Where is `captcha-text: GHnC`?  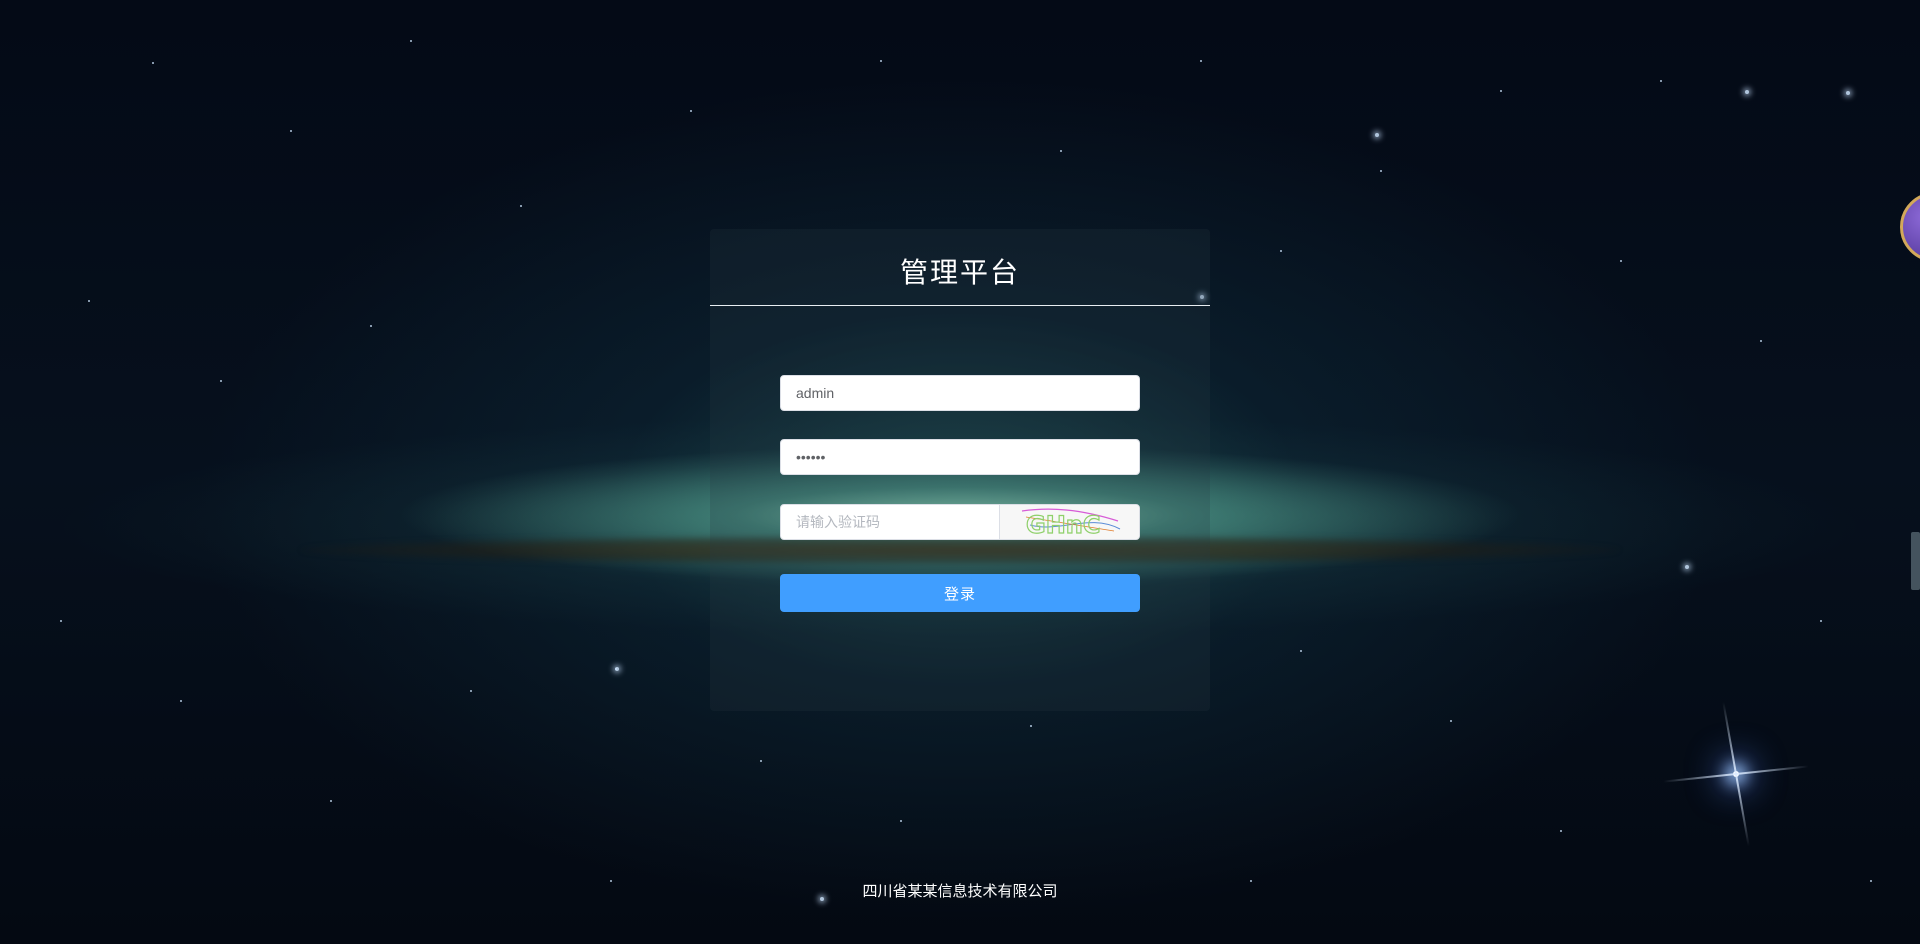 captcha-text: GHnC is located at coordinates (1063, 525).